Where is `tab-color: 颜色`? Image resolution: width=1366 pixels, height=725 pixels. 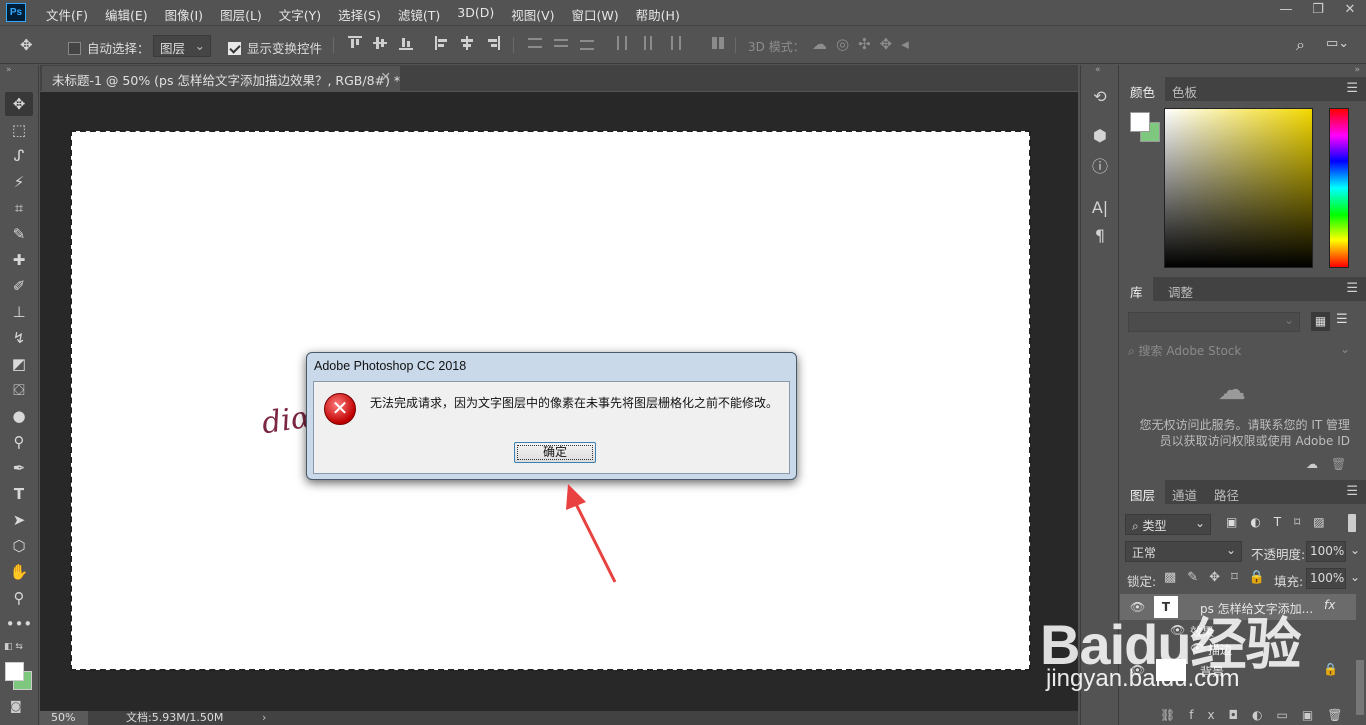
tab-color: 颜色 is located at coordinates (1143, 89).